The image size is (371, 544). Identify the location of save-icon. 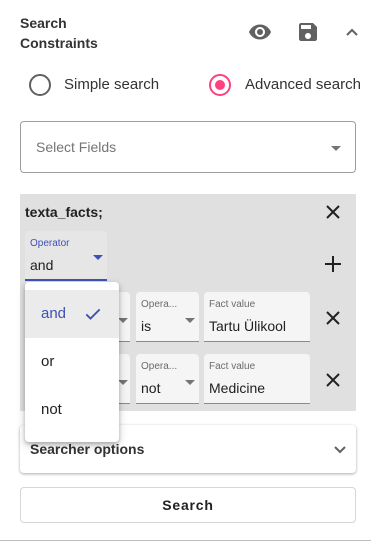
(308, 32).